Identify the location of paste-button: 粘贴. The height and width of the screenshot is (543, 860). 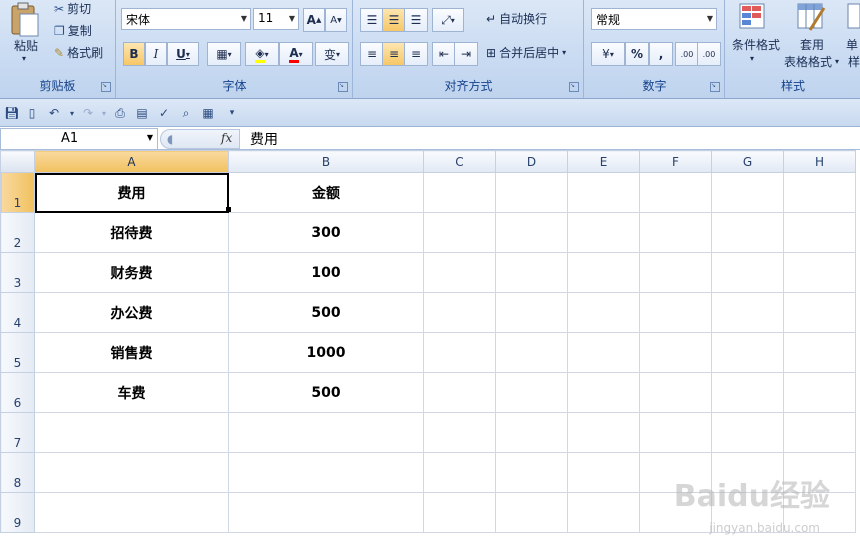
(26, 45).